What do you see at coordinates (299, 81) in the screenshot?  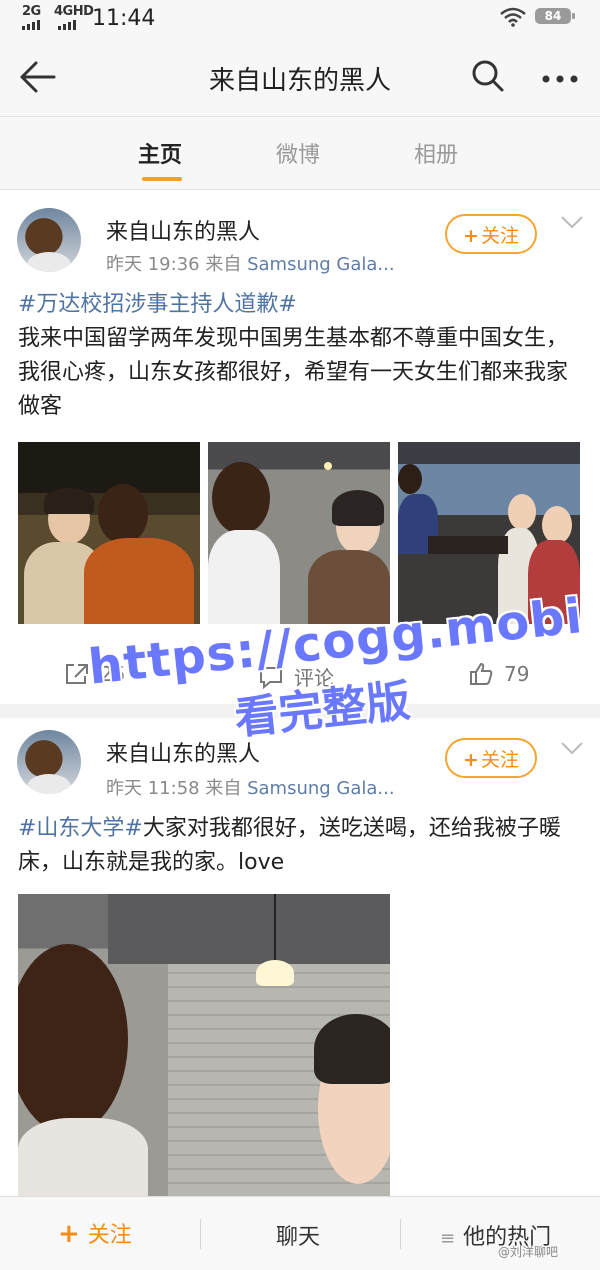 I see `page-title: 来自山东的黑人` at bounding box center [299, 81].